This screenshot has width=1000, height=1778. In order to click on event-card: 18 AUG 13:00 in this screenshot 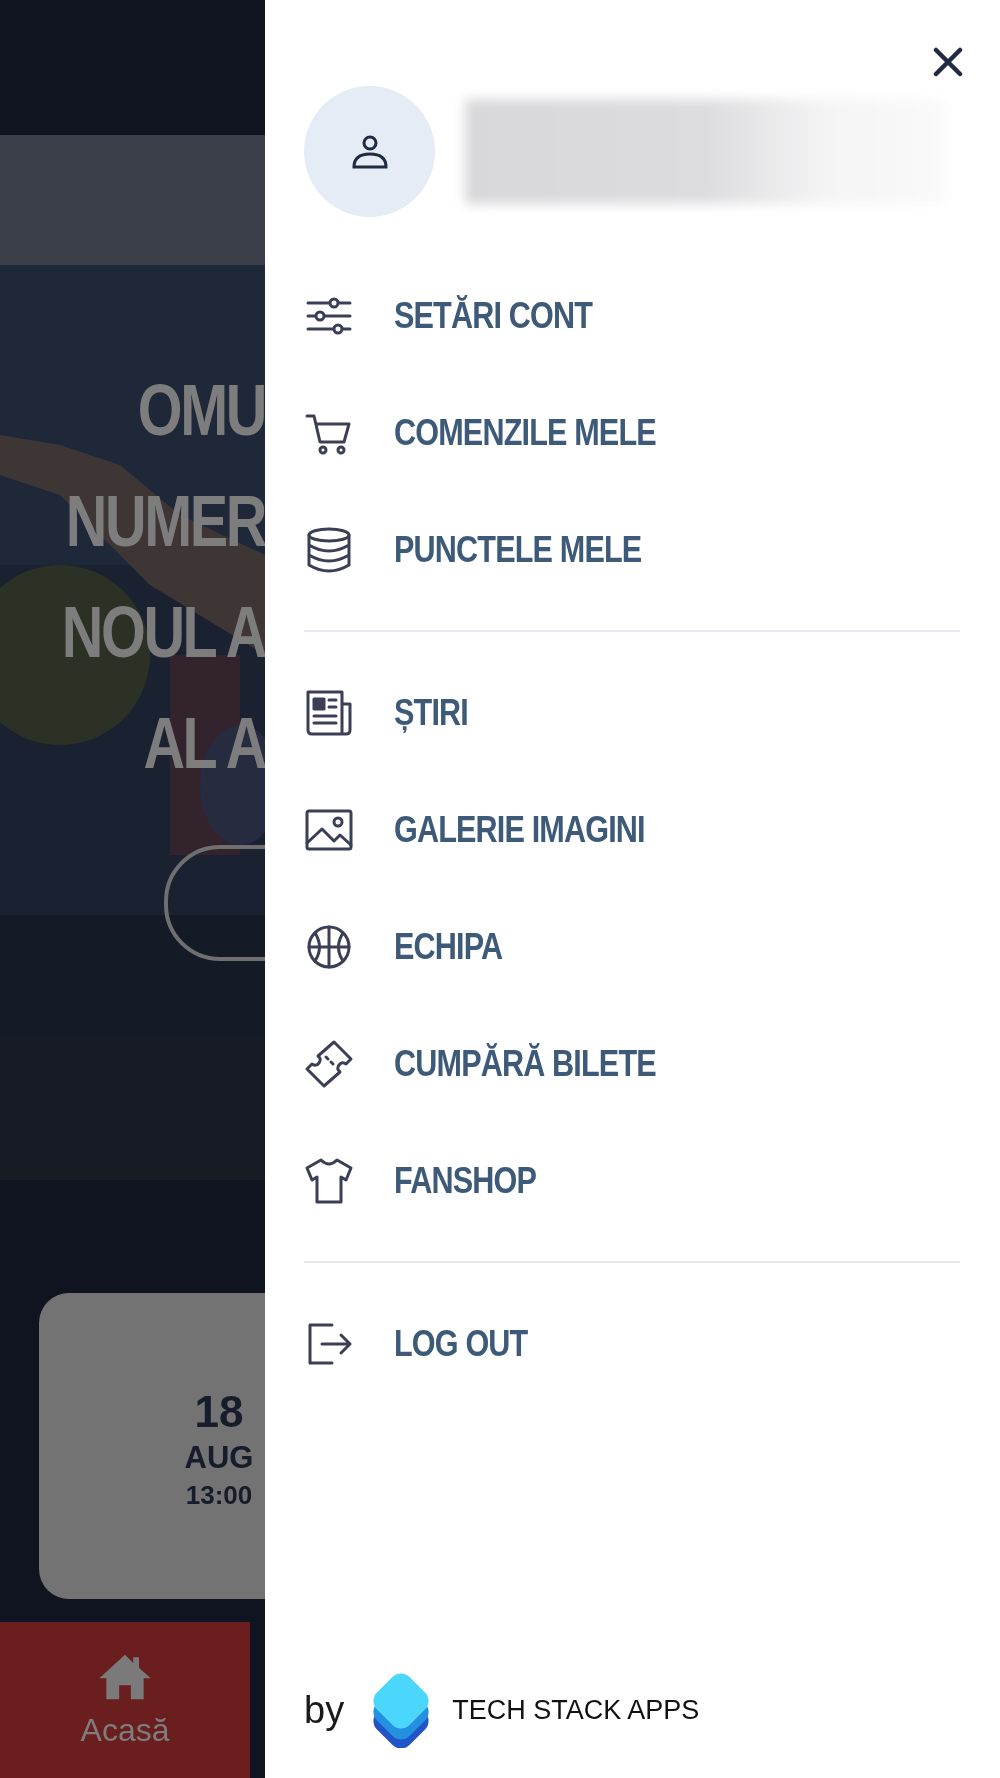, I will do `click(152, 1446)`.